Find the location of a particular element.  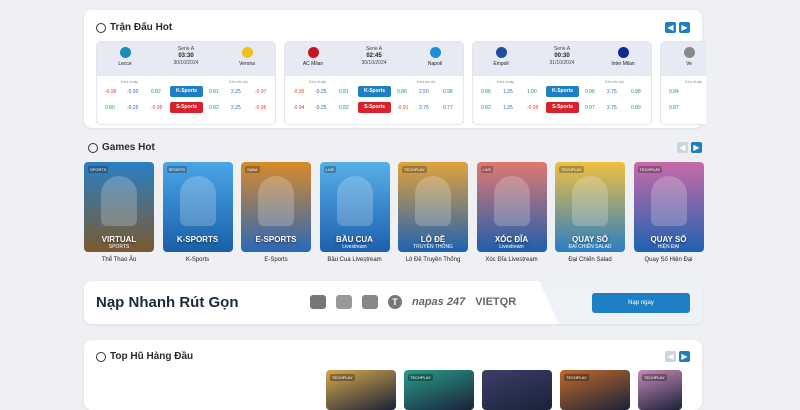

home-team-name: AC Milan is located at coordinates (313, 64).